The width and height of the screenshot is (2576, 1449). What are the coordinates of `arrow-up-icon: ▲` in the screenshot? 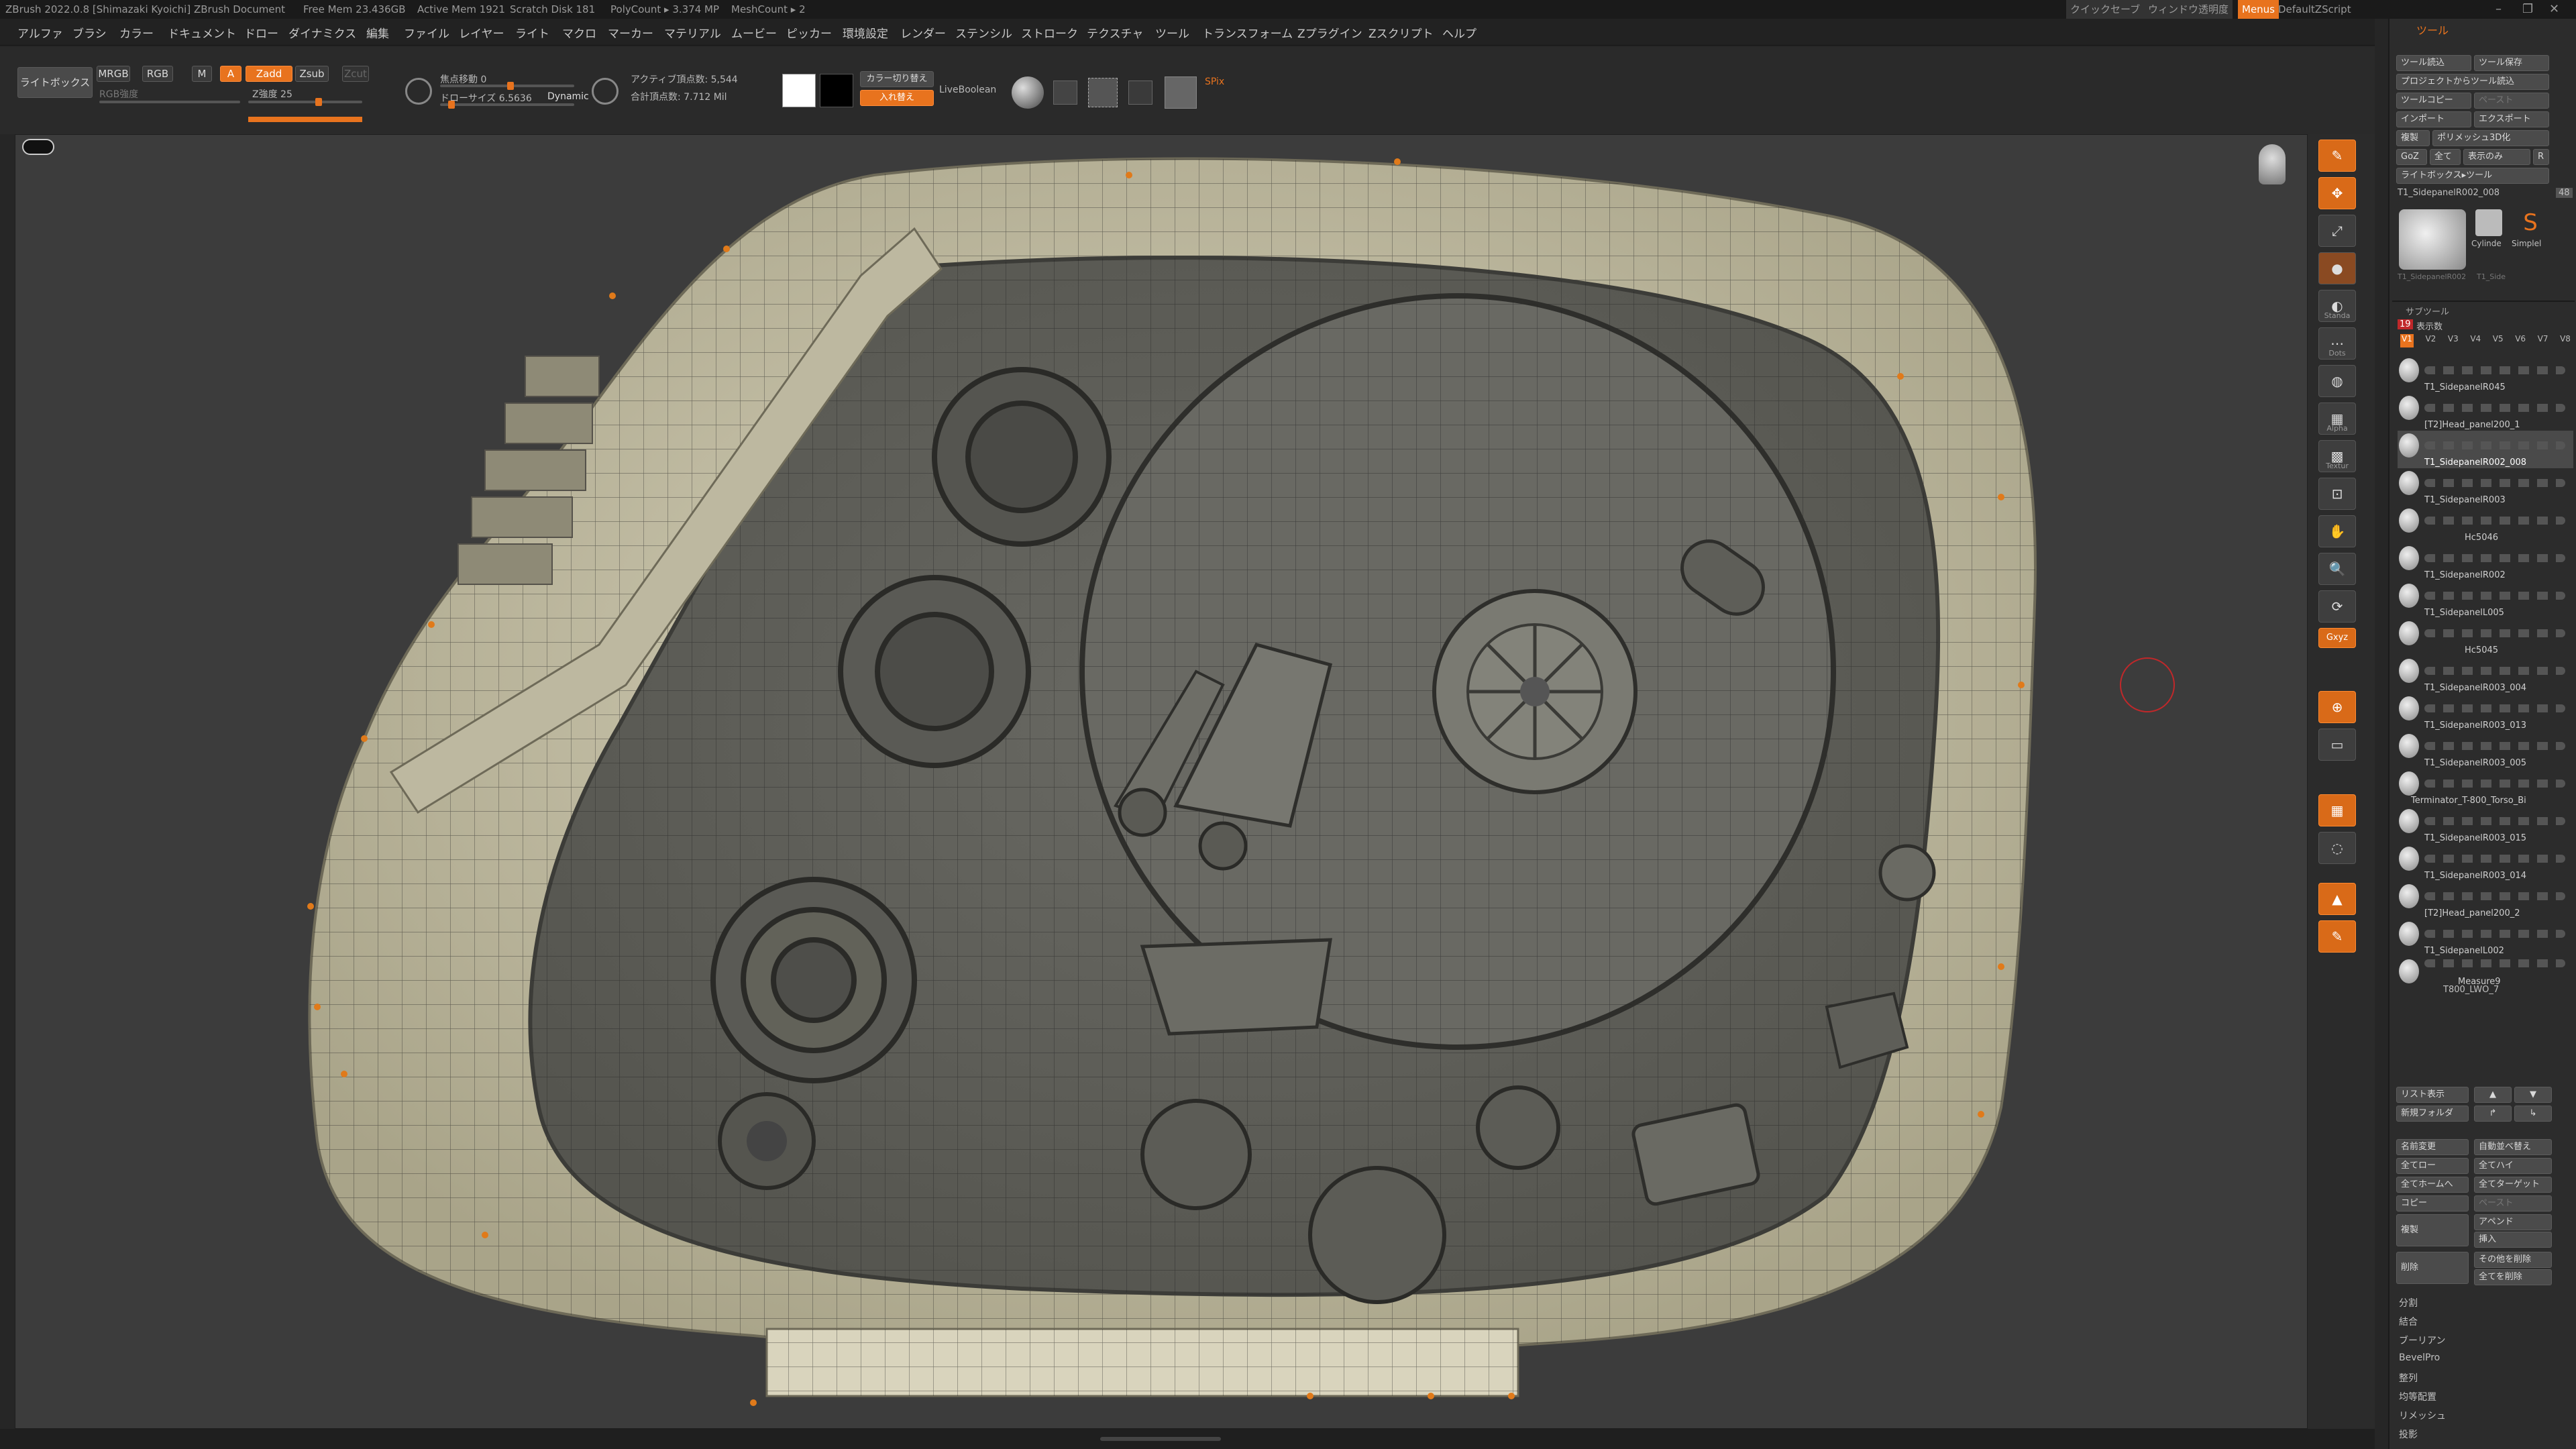 It's located at (2493, 1095).